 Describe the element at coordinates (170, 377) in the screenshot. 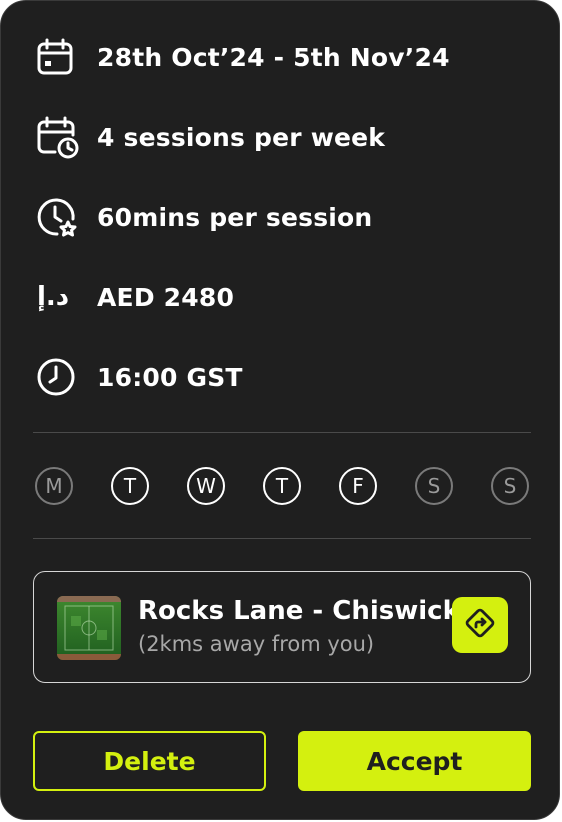

I see `time-text: 16:00 GST` at that location.